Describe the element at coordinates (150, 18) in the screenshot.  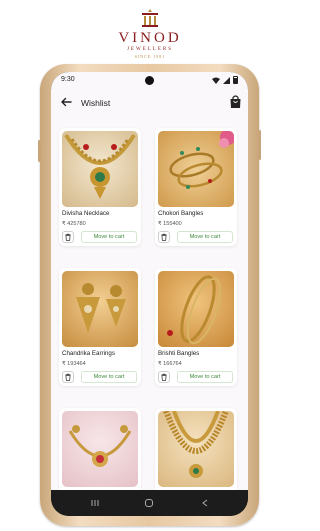
I see `crown-logo-icon` at that location.